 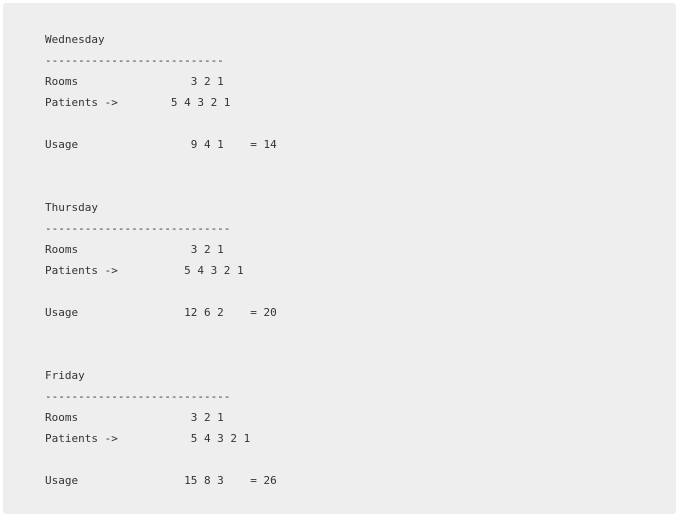 What do you see at coordinates (65, 375) in the screenshot?
I see `line-friday-heading: Friday` at bounding box center [65, 375].